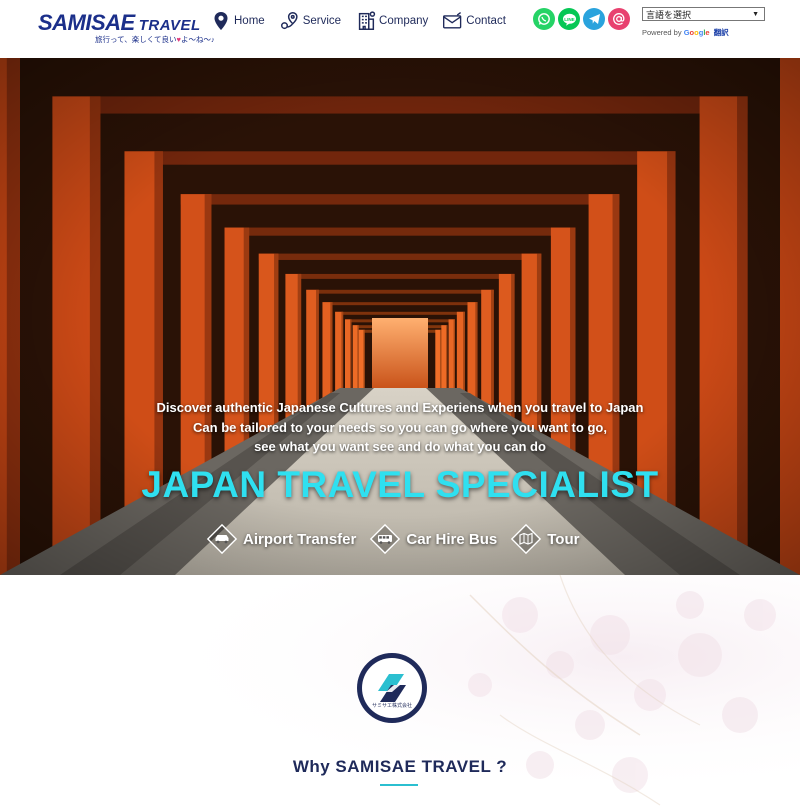 The width and height of the screenshot is (800, 810). What do you see at coordinates (300, 539) in the screenshot?
I see `service-label: Airport Transfer` at bounding box center [300, 539].